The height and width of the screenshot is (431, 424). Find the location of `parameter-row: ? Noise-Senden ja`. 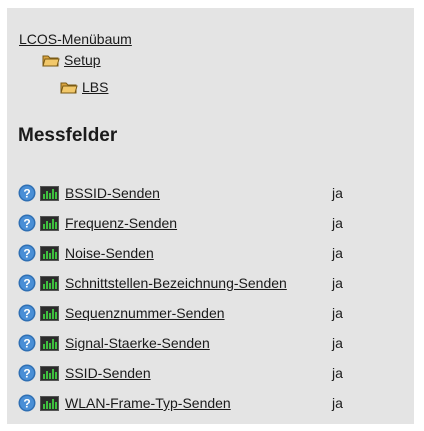

parameter-row: ? Noise-Senden ja is located at coordinates (213, 253).